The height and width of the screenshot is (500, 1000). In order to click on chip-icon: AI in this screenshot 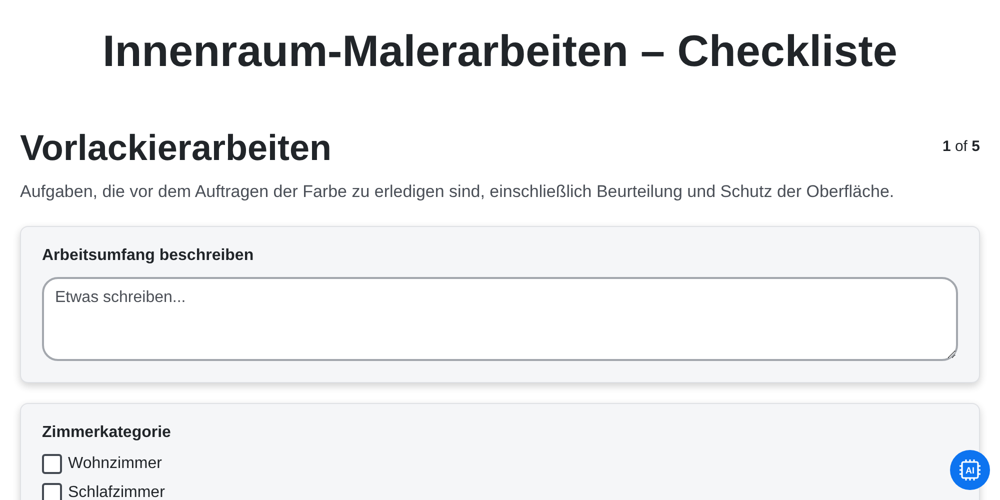, I will do `click(970, 470)`.